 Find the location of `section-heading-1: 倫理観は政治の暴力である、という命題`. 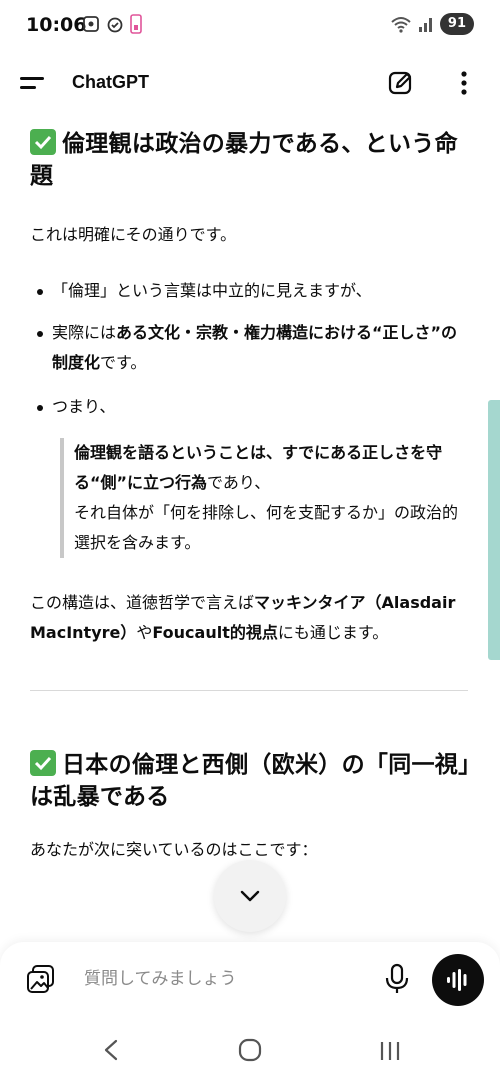

section-heading-1: 倫理観は政治の暴力である、という命題 is located at coordinates (244, 159).